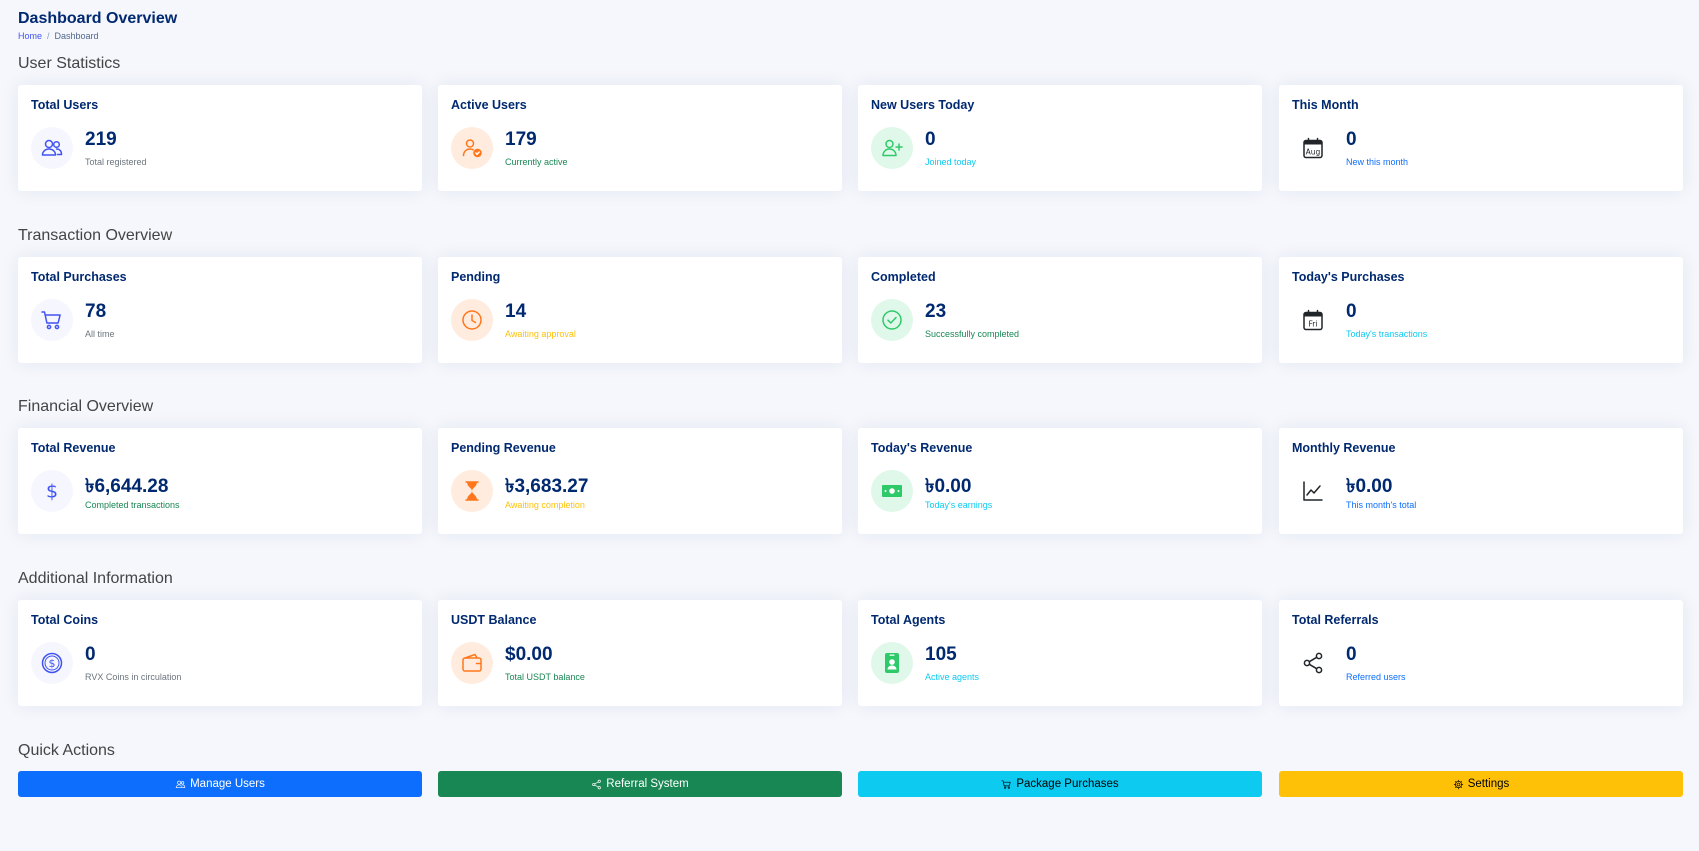 This screenshot has width=1699, height=851. Describe the element at coordinates (95, 578) in the screenshot. I see `section-title: Additional Information` at that location.